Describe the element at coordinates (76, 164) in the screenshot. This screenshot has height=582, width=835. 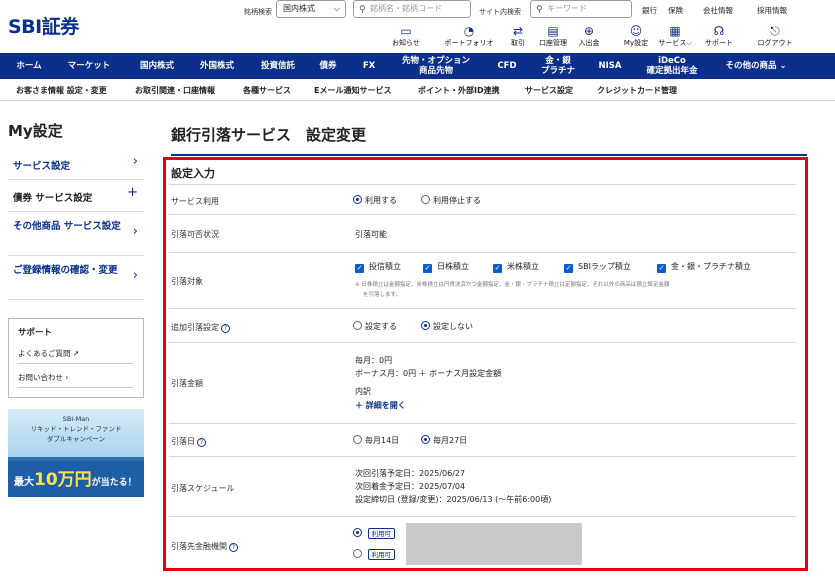
I see `sidebar-item-service-settings: サービス設定 ›` at that location.